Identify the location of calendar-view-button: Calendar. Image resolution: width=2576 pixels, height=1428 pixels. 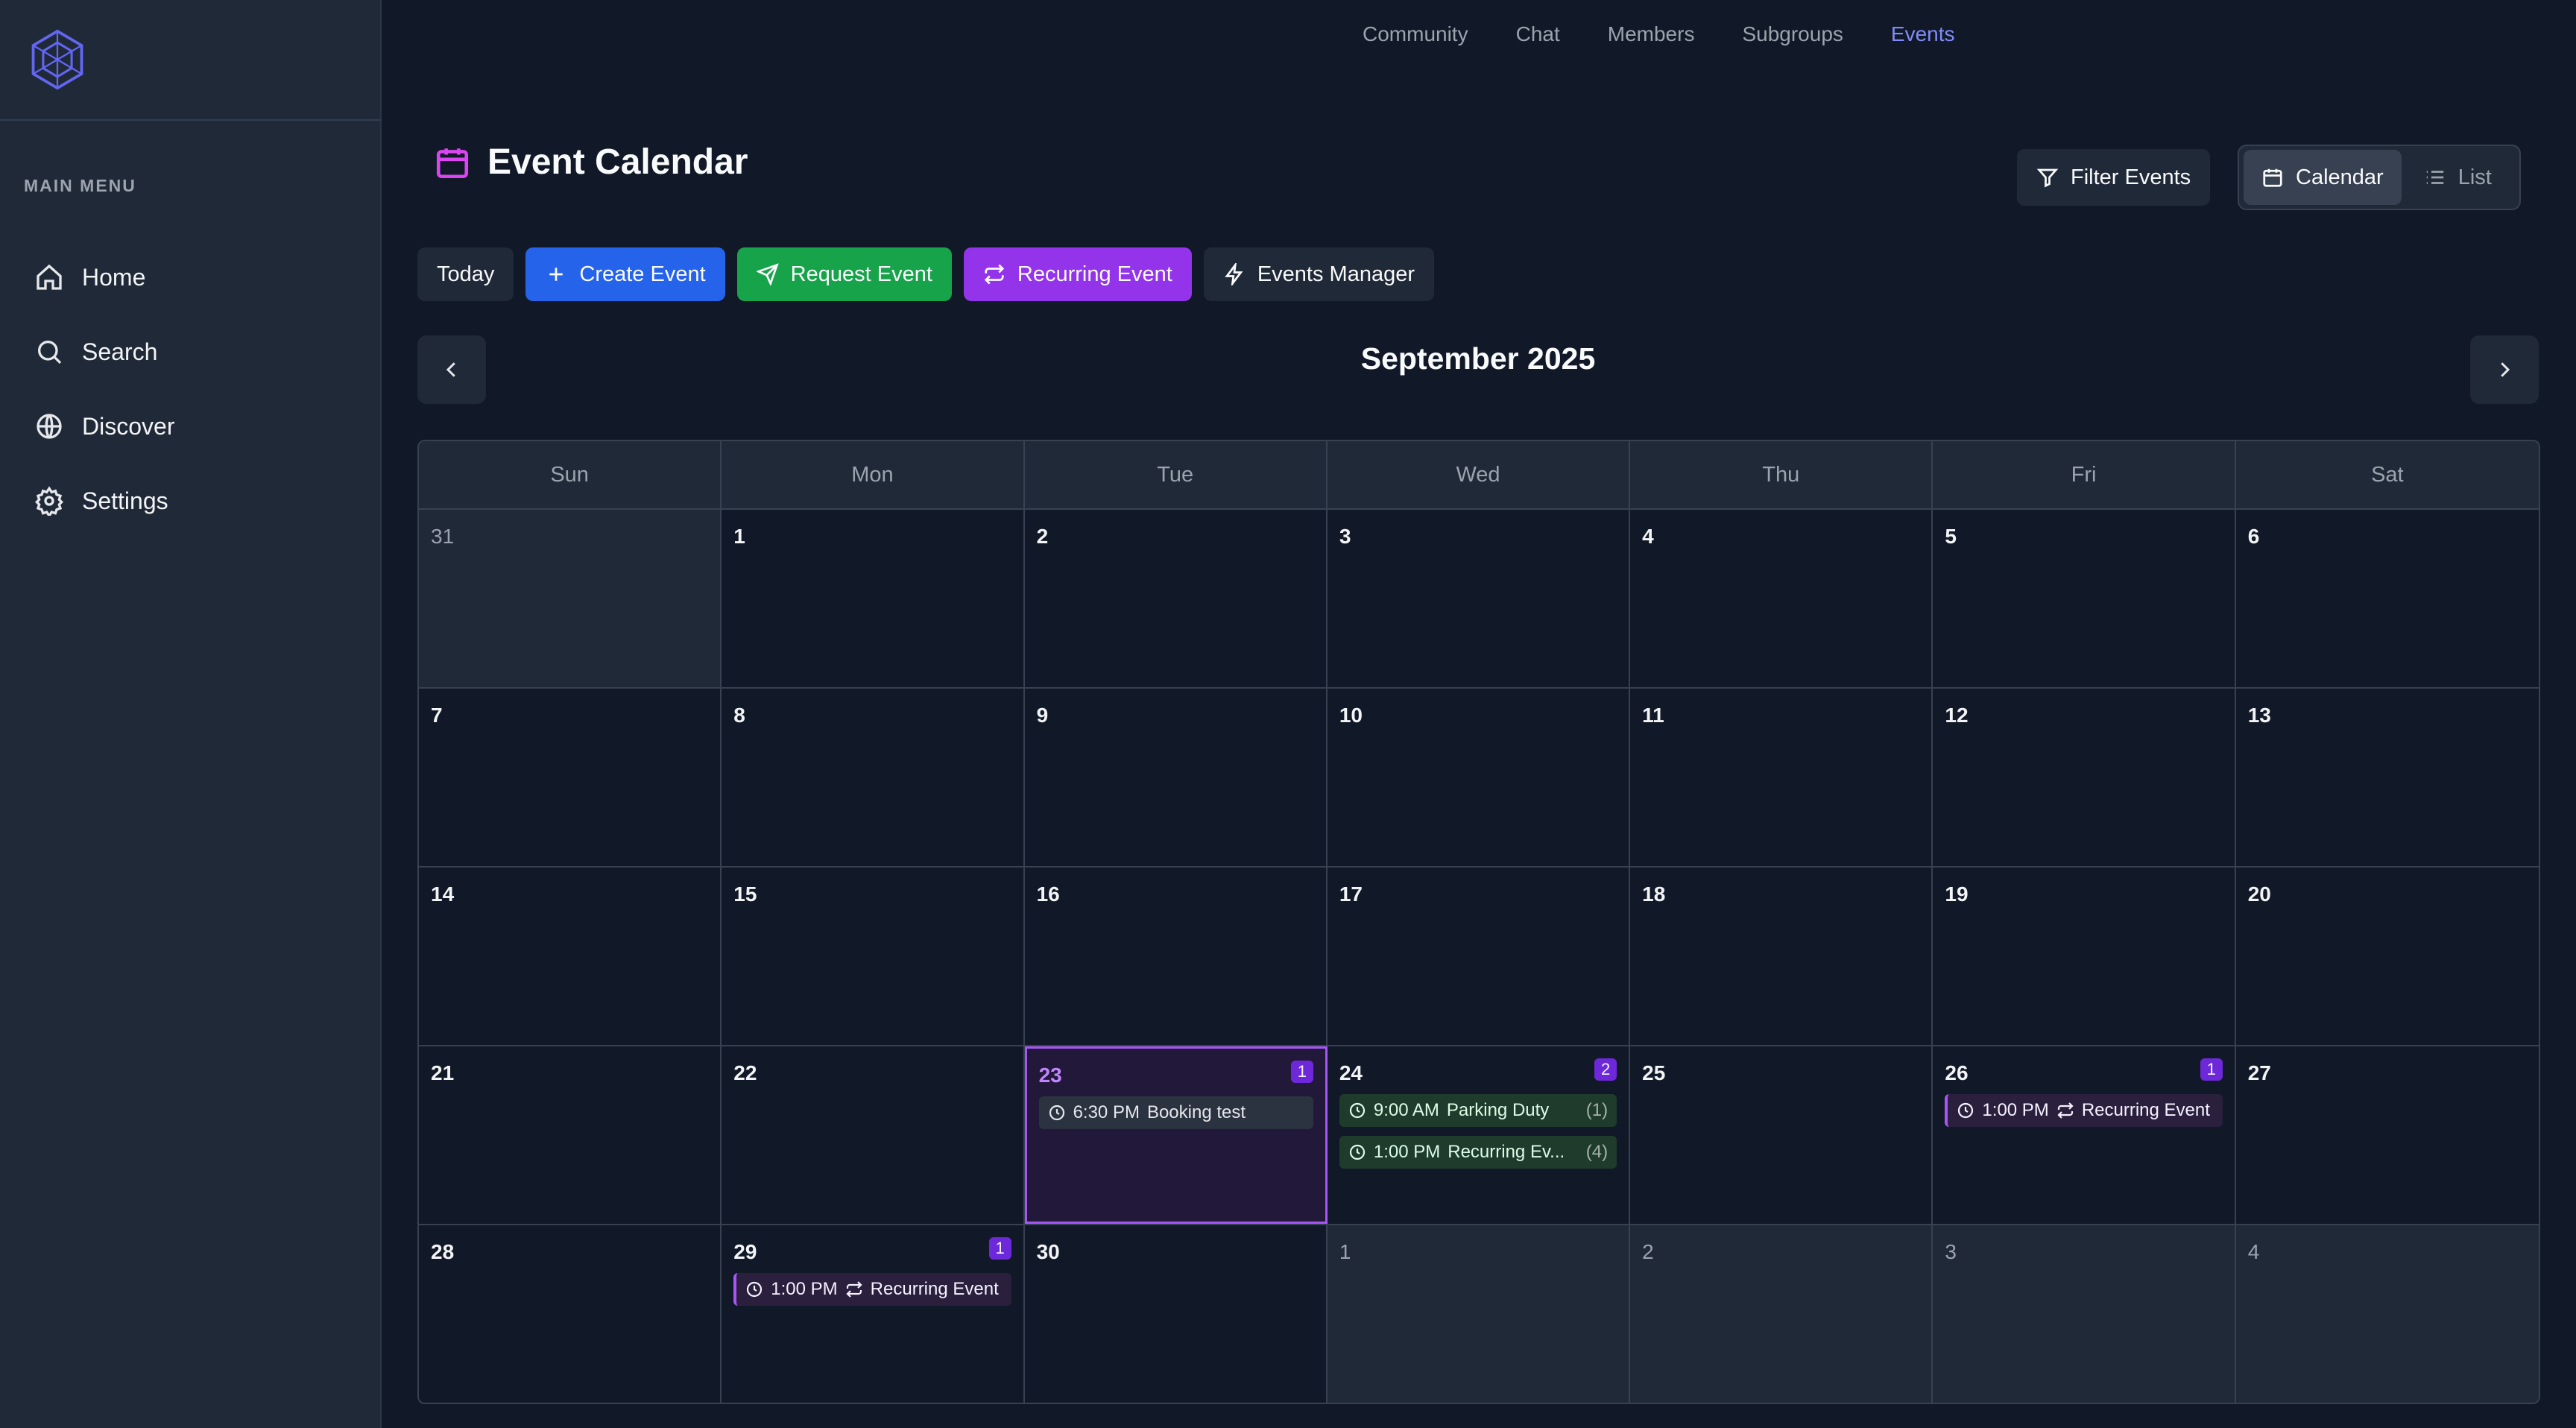
(2323, 177).